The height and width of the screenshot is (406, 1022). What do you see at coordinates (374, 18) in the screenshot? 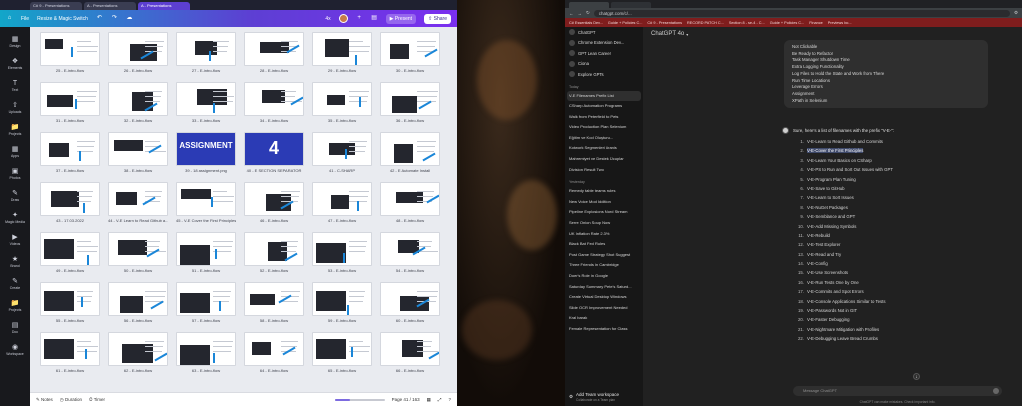
I see `chart-icon: ▤` at bounding box center [374, 18].